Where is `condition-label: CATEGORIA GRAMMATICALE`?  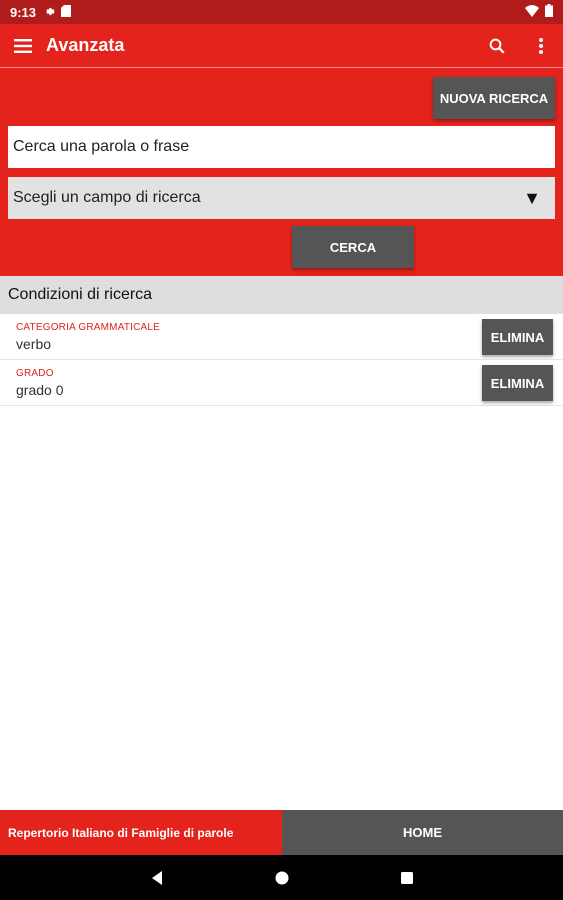
condition-label: CATEGORIA GRAMMATICALE is located at coordinates (88, 327).